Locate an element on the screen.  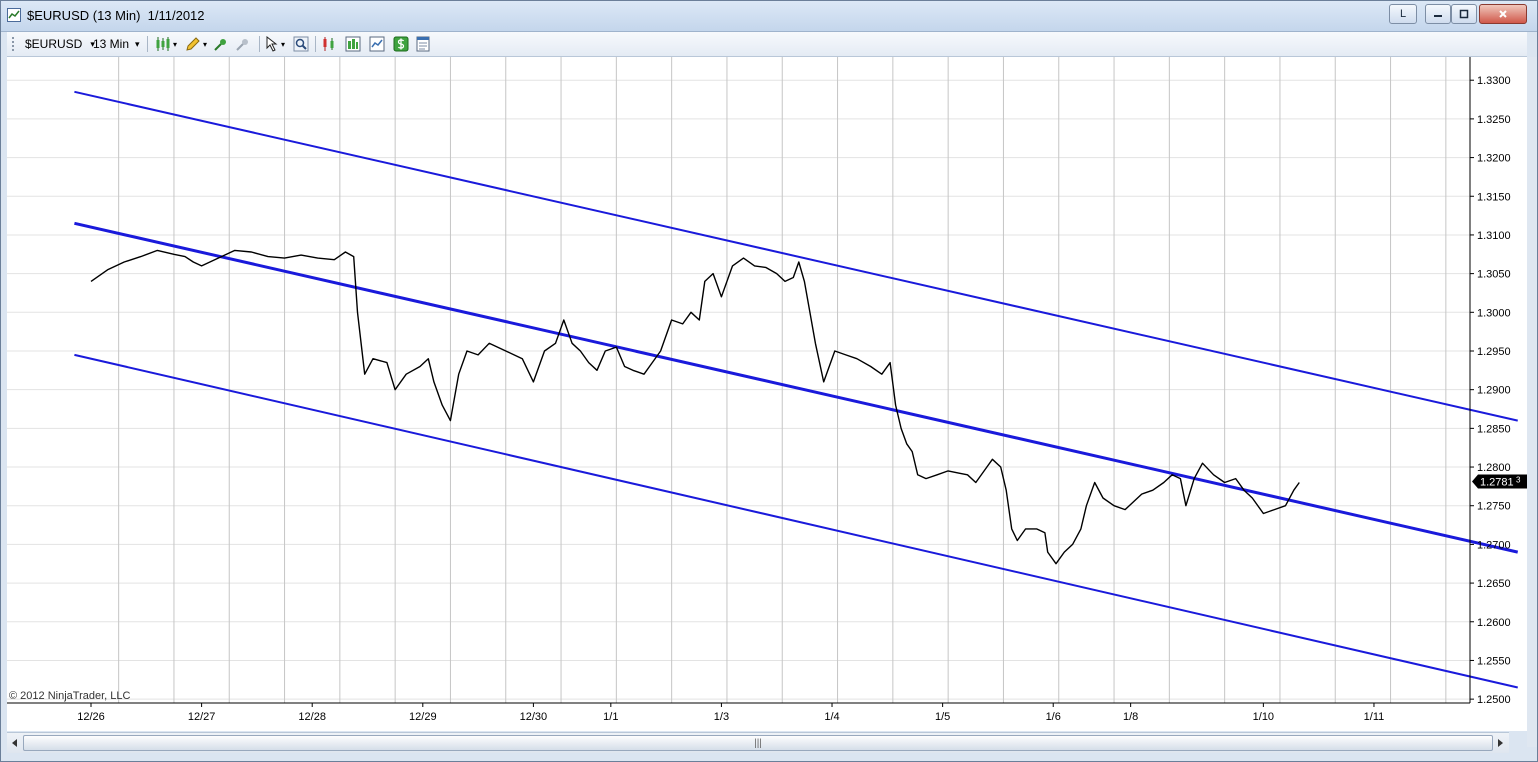
scroll-right-icon is located at coordinates (1500, 743).